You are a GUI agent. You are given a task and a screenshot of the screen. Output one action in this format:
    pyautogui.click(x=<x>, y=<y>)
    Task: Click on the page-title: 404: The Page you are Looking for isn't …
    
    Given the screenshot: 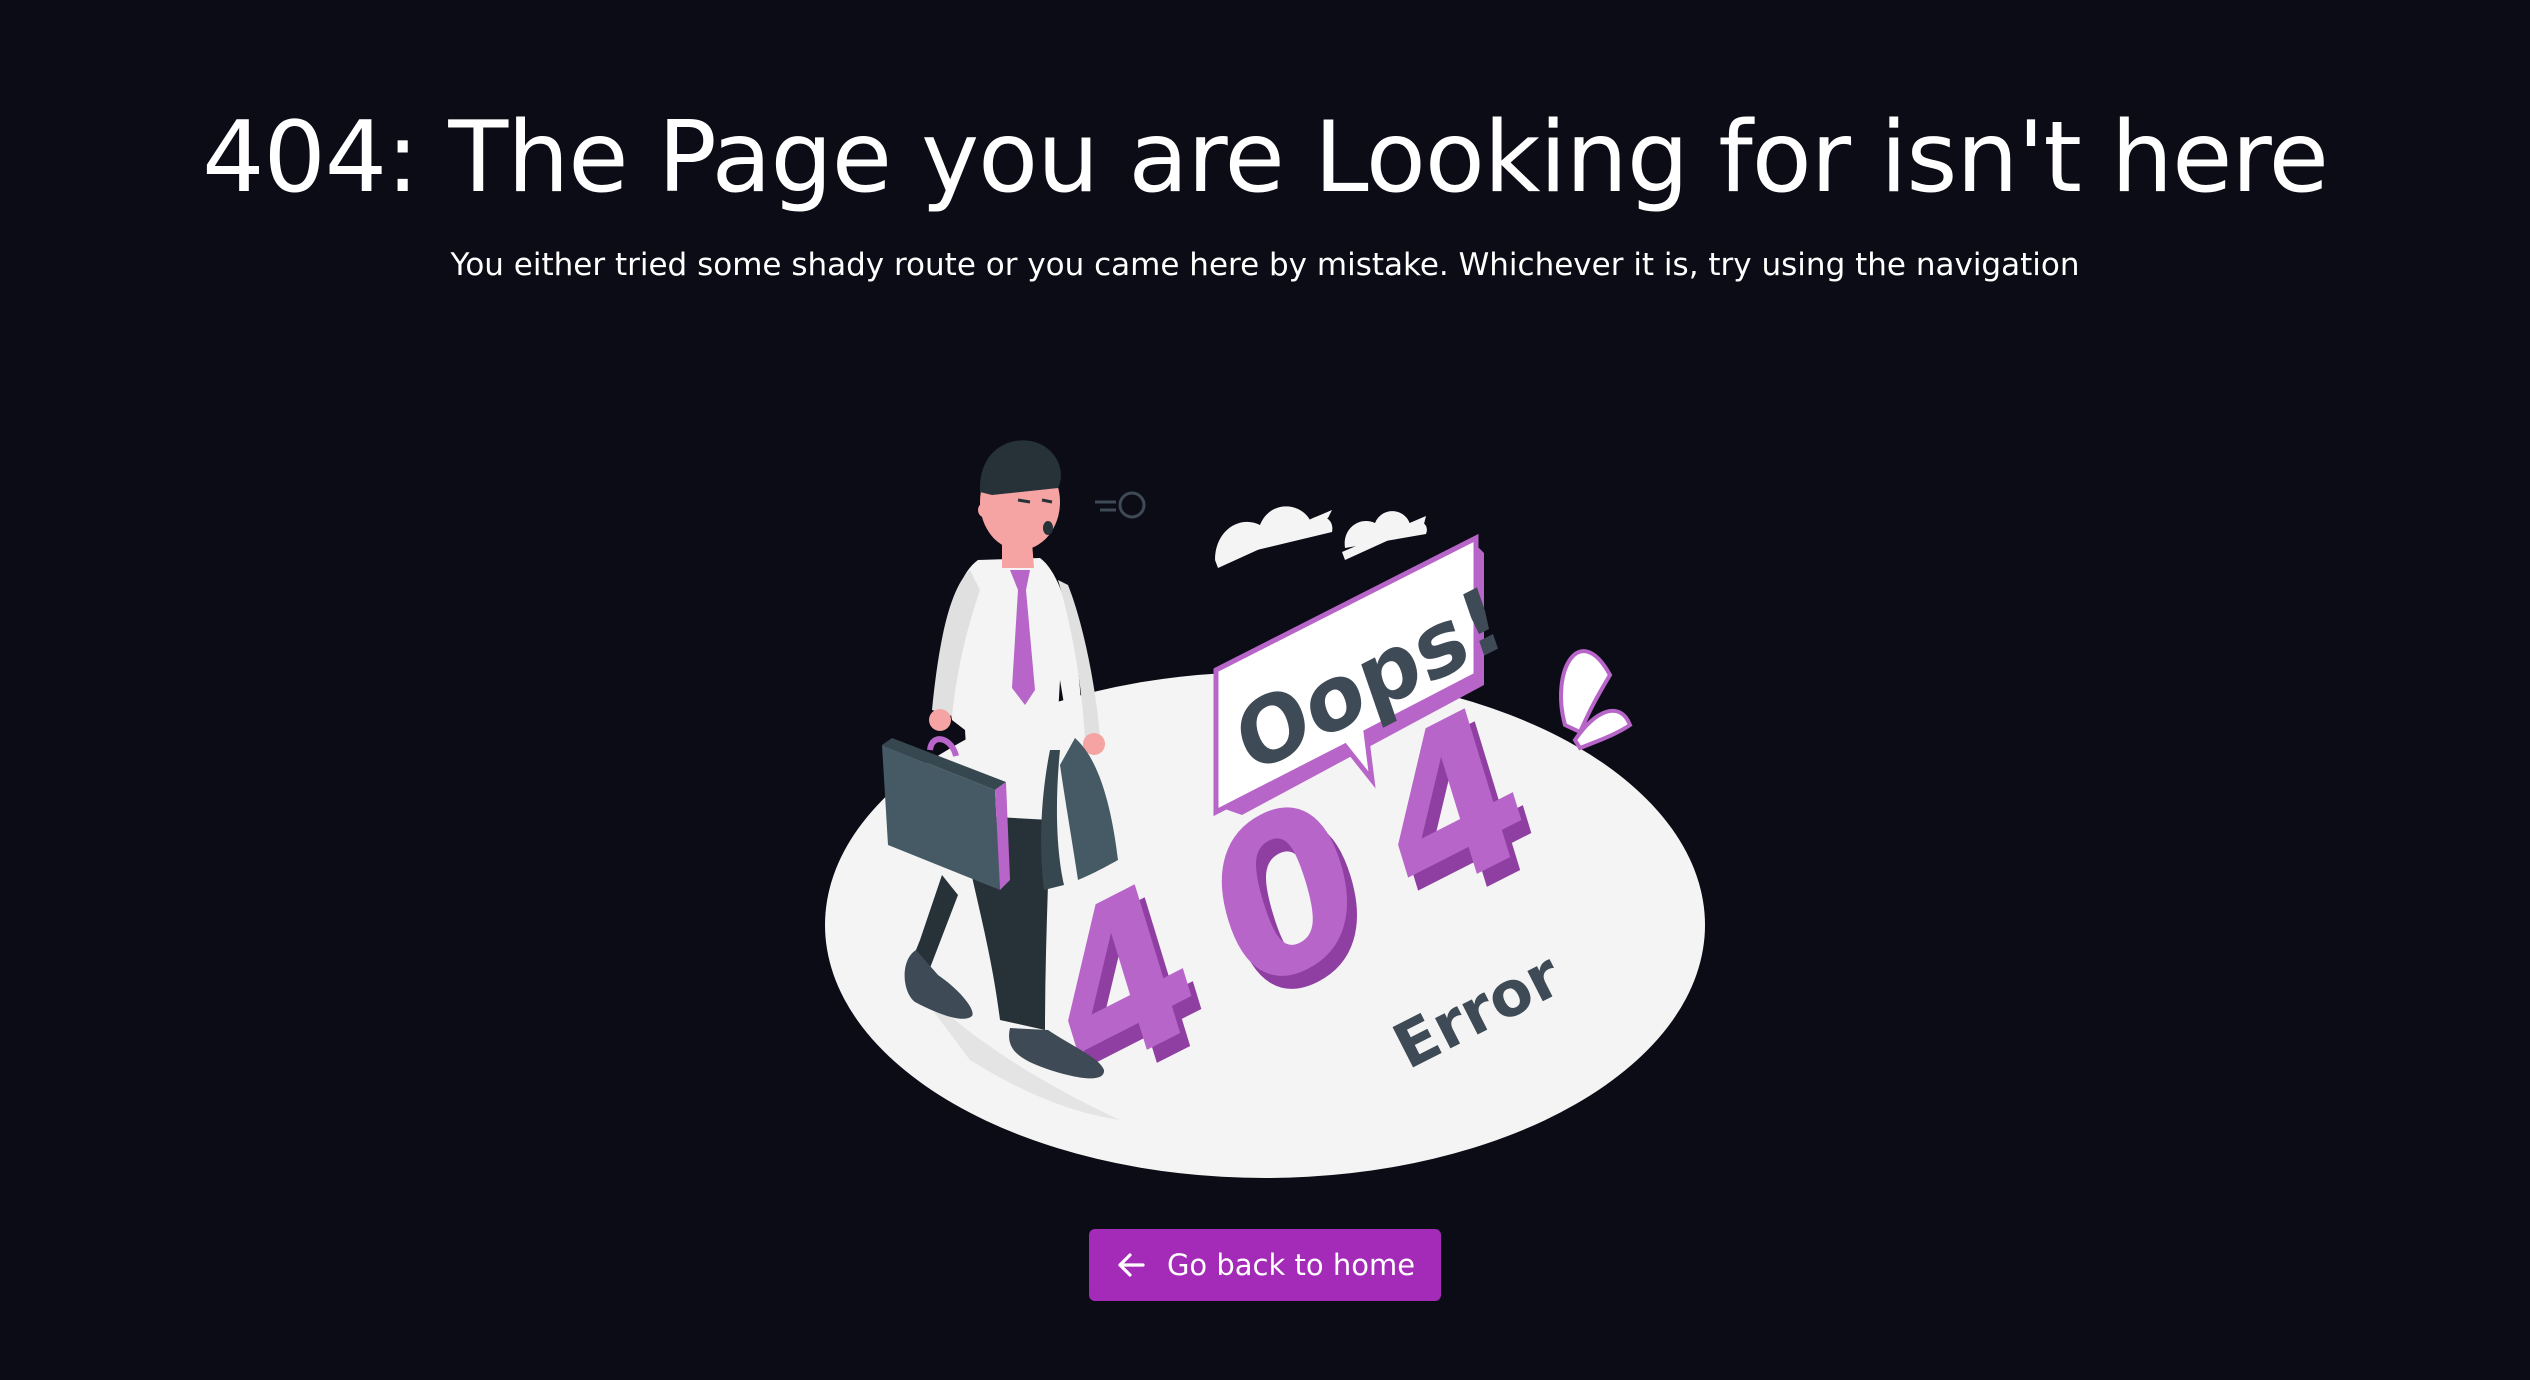 What is the action you would take?
    pyautogui.click(x=1265, y=158)
    